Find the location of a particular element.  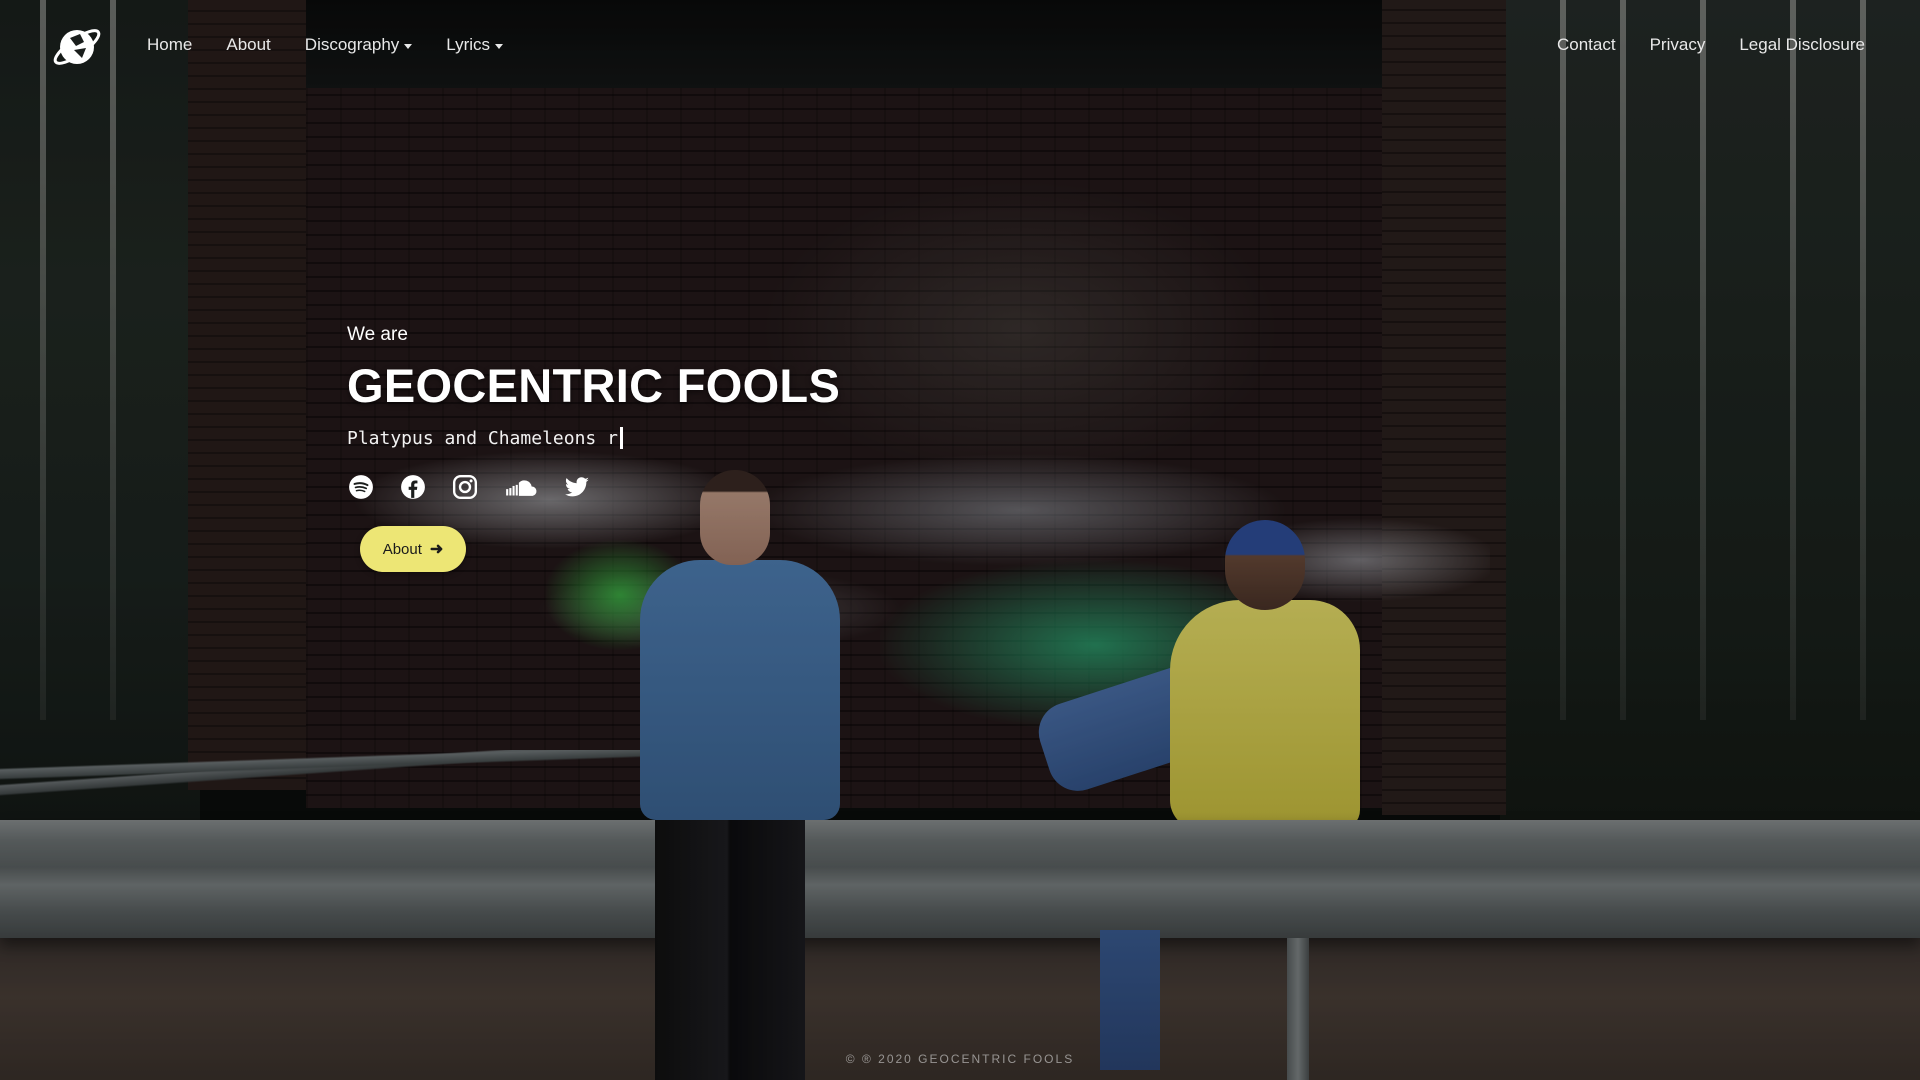

facebook-icon is located at coordinates (413, 487).